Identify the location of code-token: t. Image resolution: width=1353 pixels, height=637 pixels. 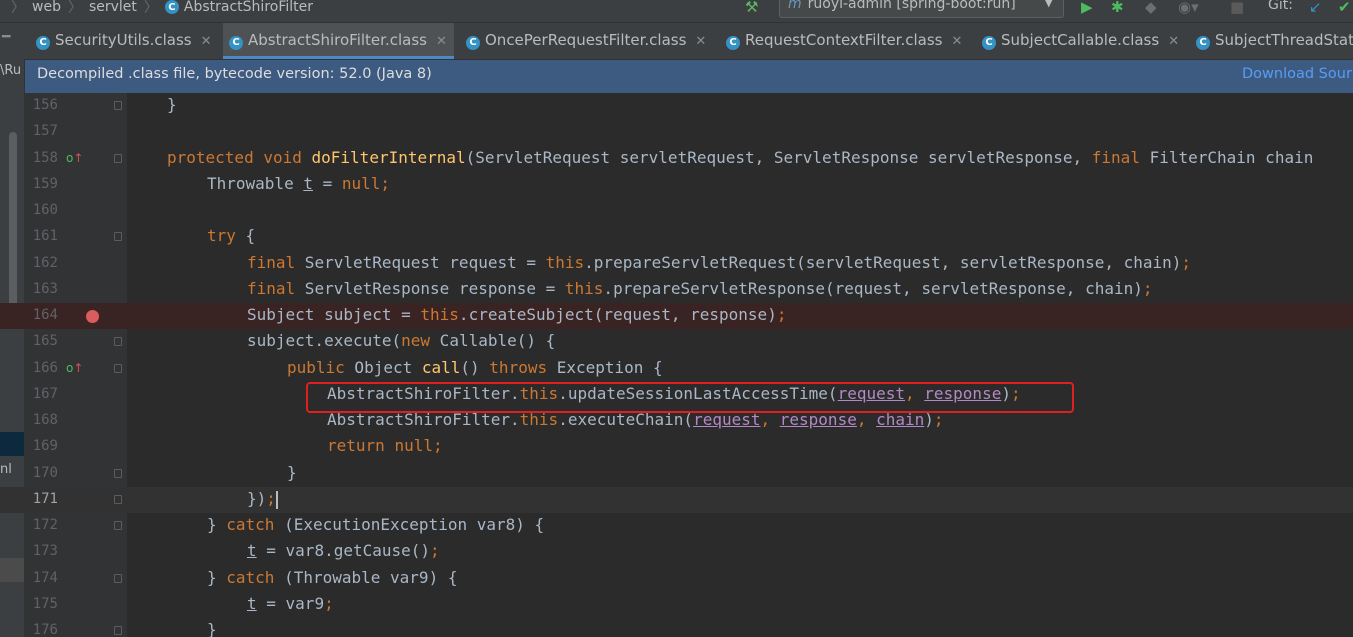
(252, 550).